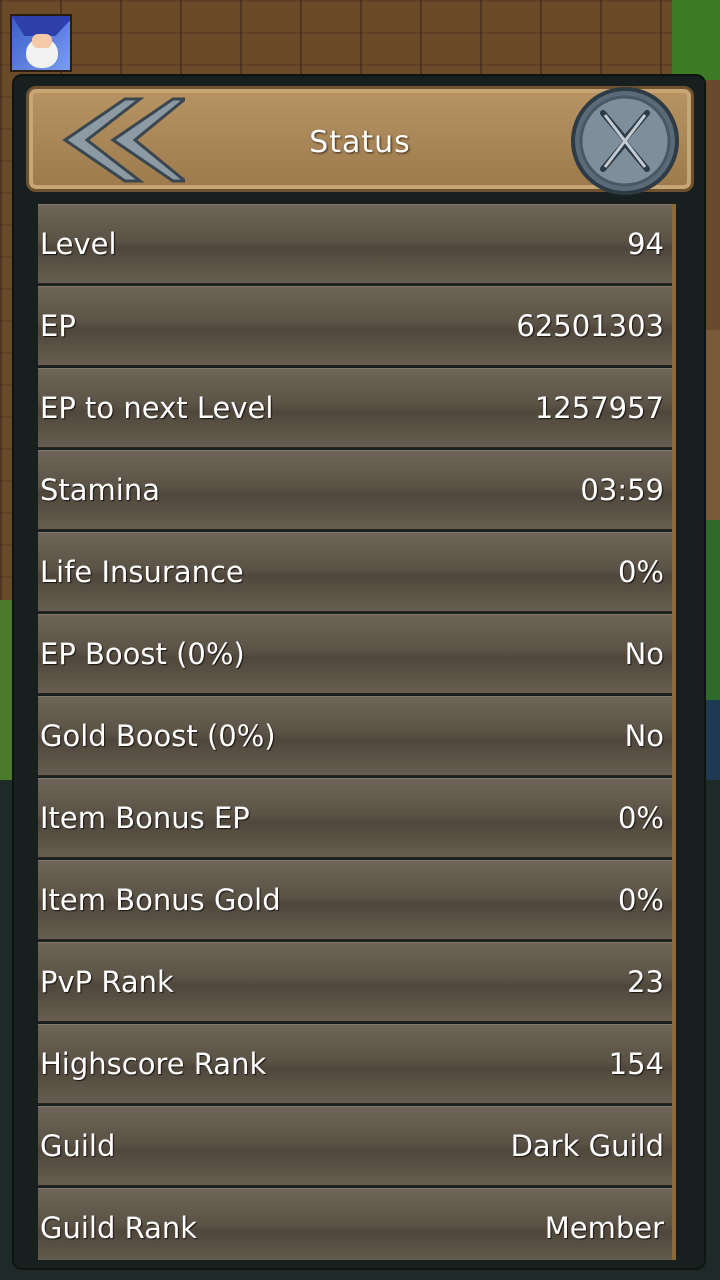  I want to click on status-row-guild: Guild Dark Guild, so click(355, 1146).